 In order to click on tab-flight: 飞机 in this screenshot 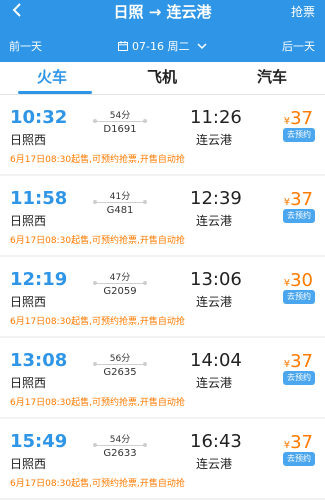, I will do `click(162, 76)`.